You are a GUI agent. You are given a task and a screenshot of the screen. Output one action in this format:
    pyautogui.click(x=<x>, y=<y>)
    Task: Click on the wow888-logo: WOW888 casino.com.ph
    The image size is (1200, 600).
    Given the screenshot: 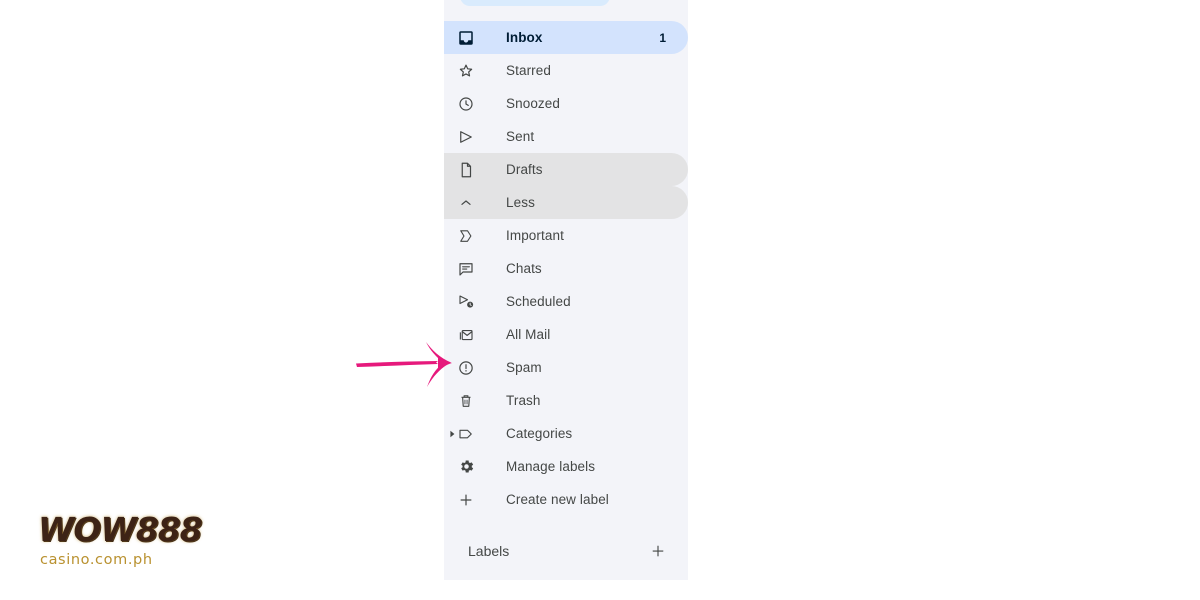 What is the action you would take?
    pyautogui.click(x=128, y=545)
    